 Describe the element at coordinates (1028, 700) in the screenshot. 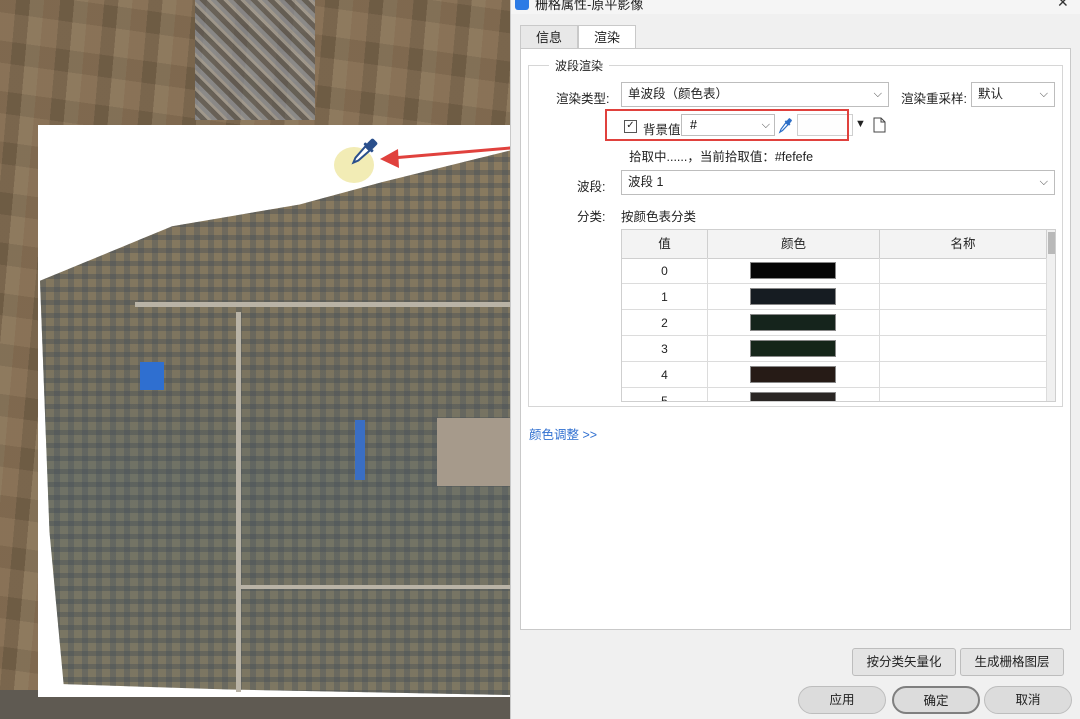

I see `cancel-button: 取消` at that location.